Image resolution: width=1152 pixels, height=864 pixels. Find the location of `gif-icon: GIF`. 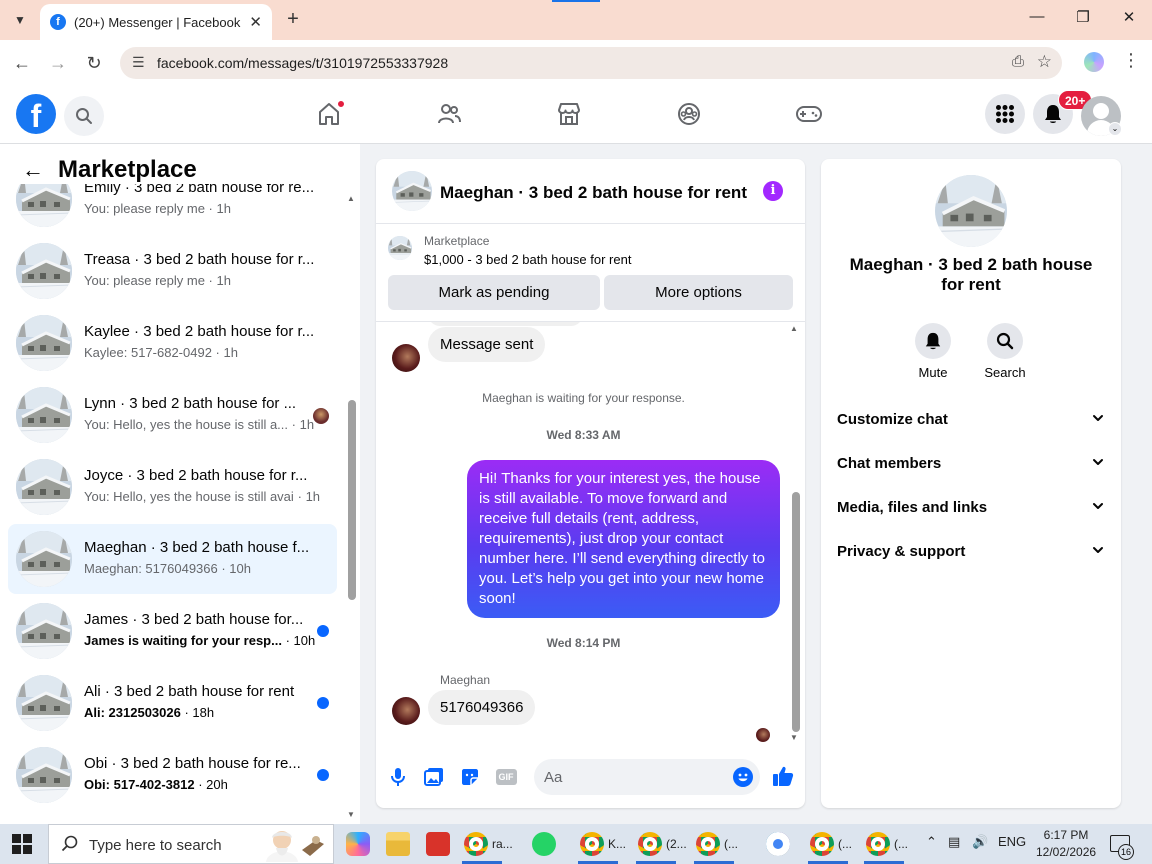

gif-icon: GIF is located at coordinates (506, 777).